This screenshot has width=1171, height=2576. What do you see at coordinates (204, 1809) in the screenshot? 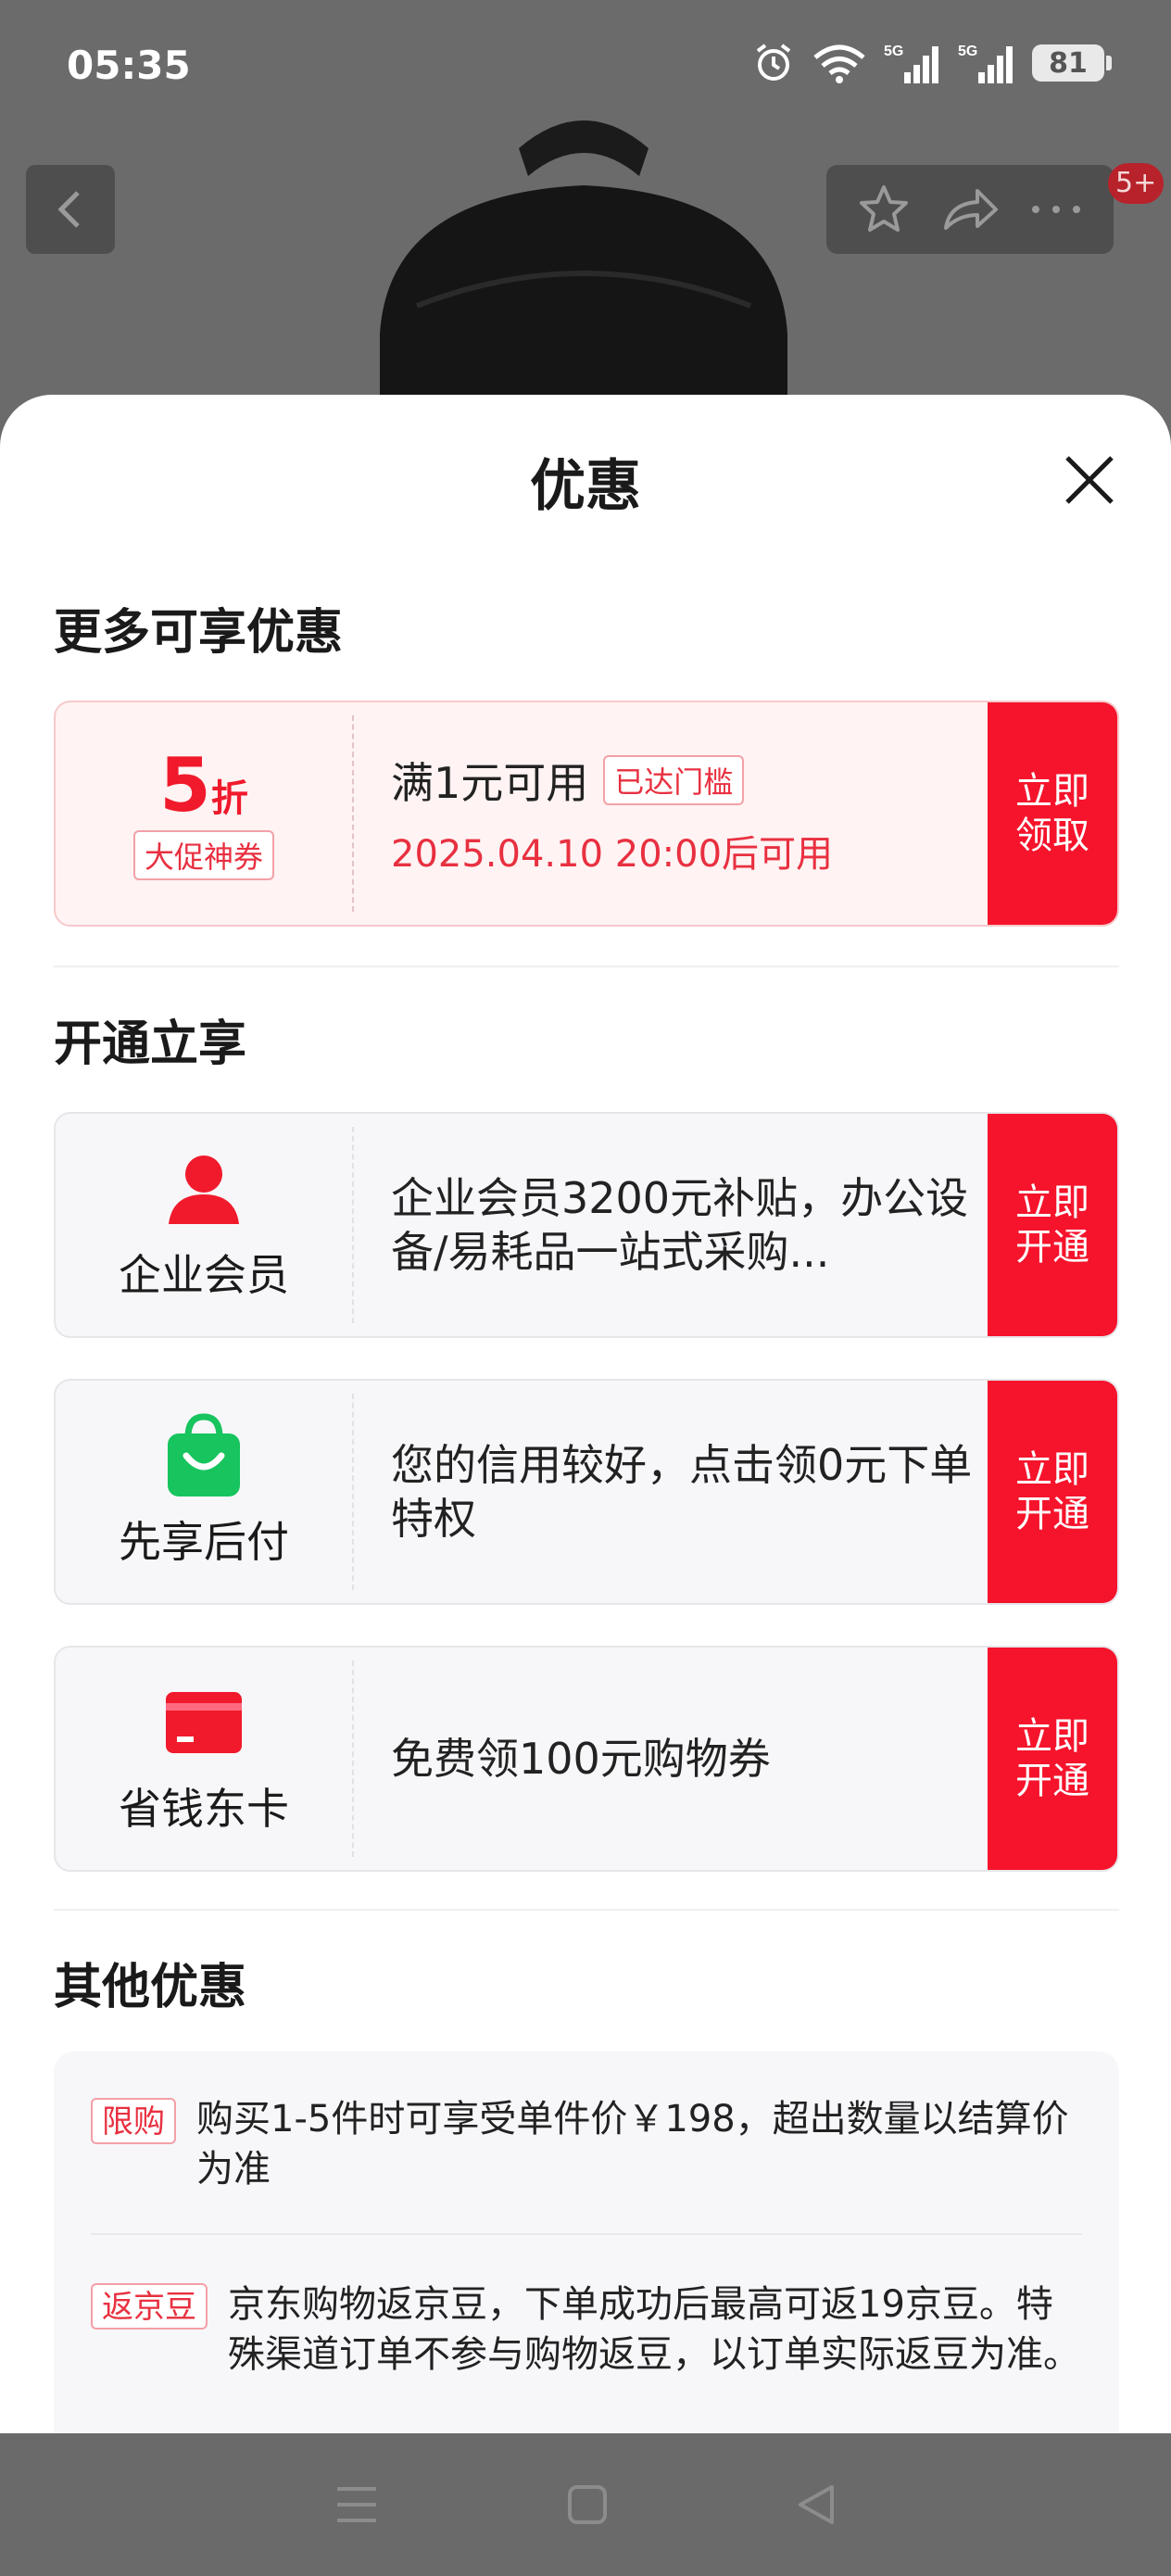
I see `perk-label: 省钱东卡` at bounding box center [204, 1809].